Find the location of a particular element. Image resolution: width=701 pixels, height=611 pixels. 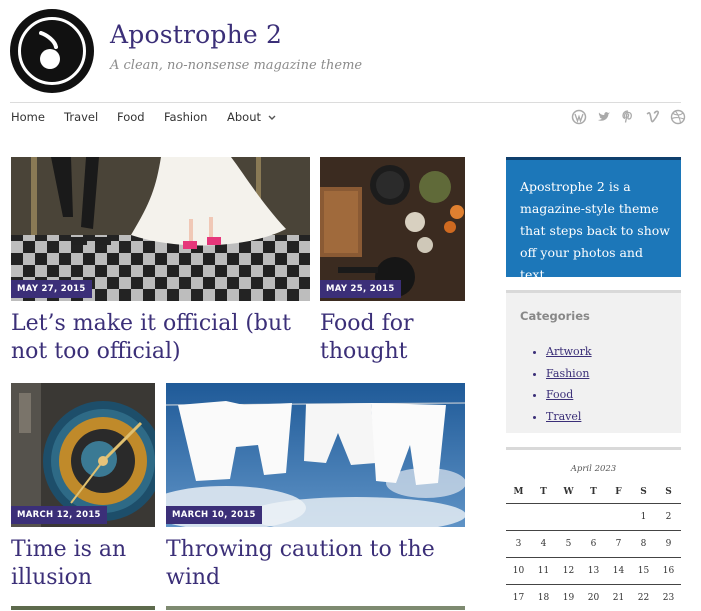

post-date-badge: MARCH 10, 2015 is located at coordinates (214, 515).